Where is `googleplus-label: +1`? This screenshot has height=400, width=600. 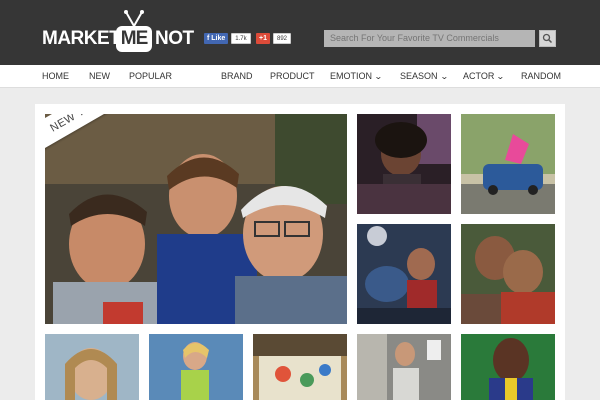
googleplus-label: +1 is located at coordinates (263, 38).